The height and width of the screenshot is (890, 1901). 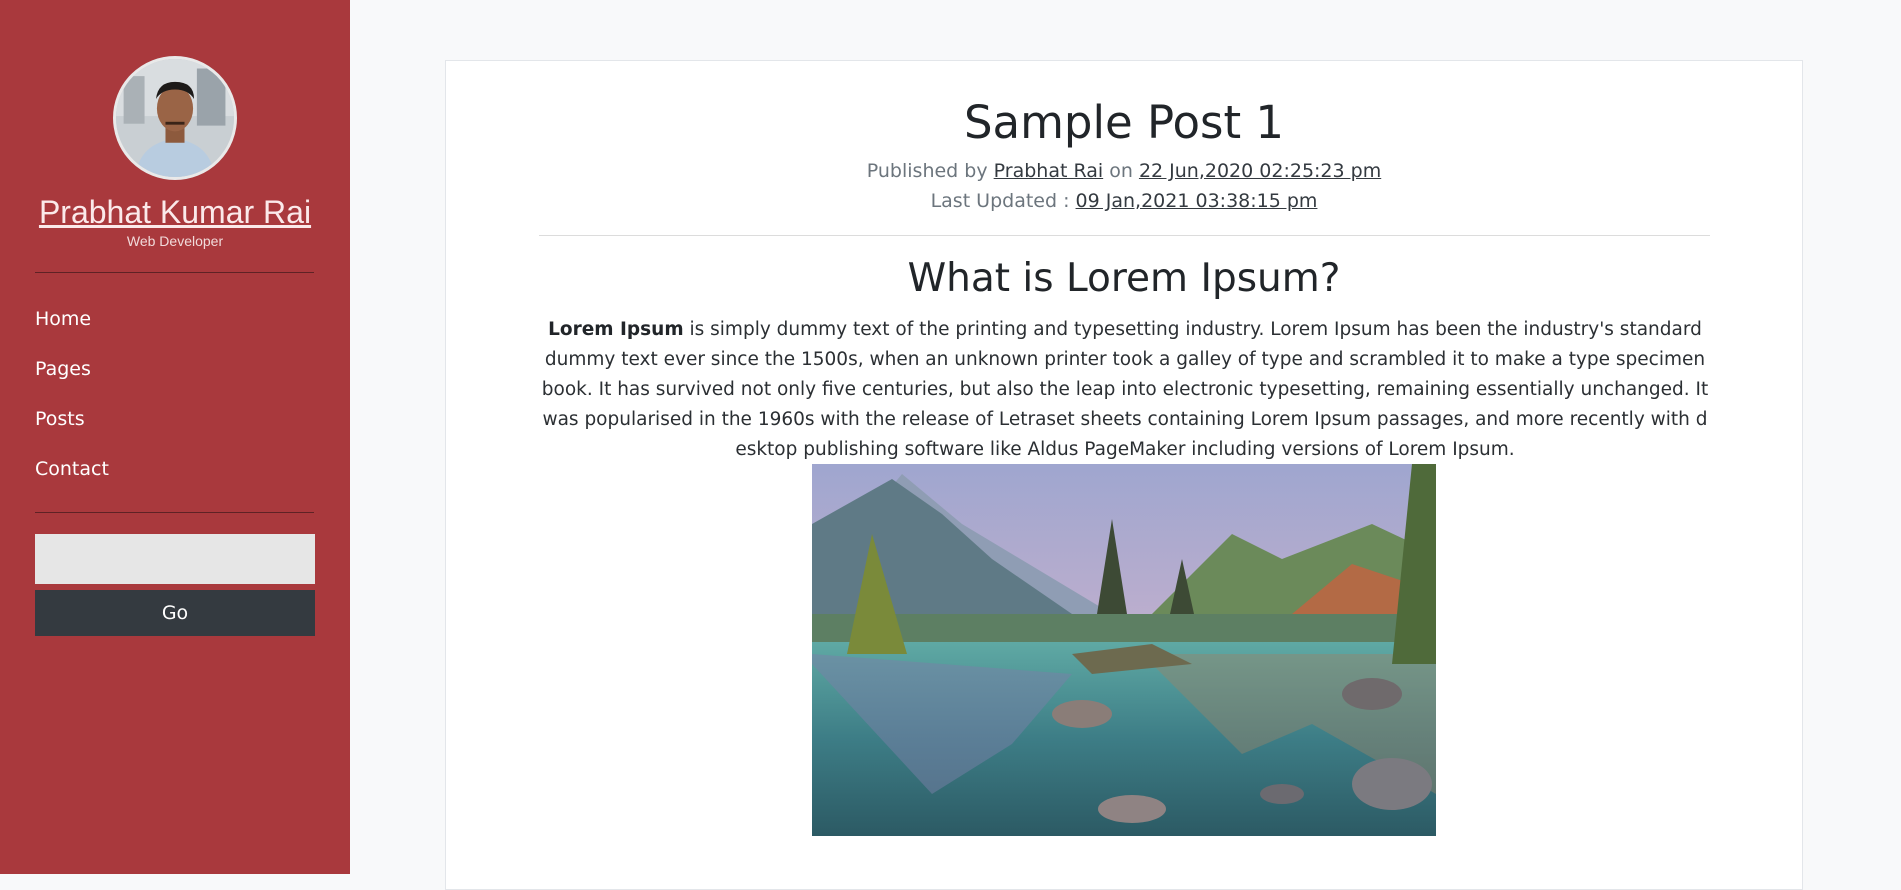 I want to click on updated-prefix: Last Updated :, so click(x=1000, y=201).